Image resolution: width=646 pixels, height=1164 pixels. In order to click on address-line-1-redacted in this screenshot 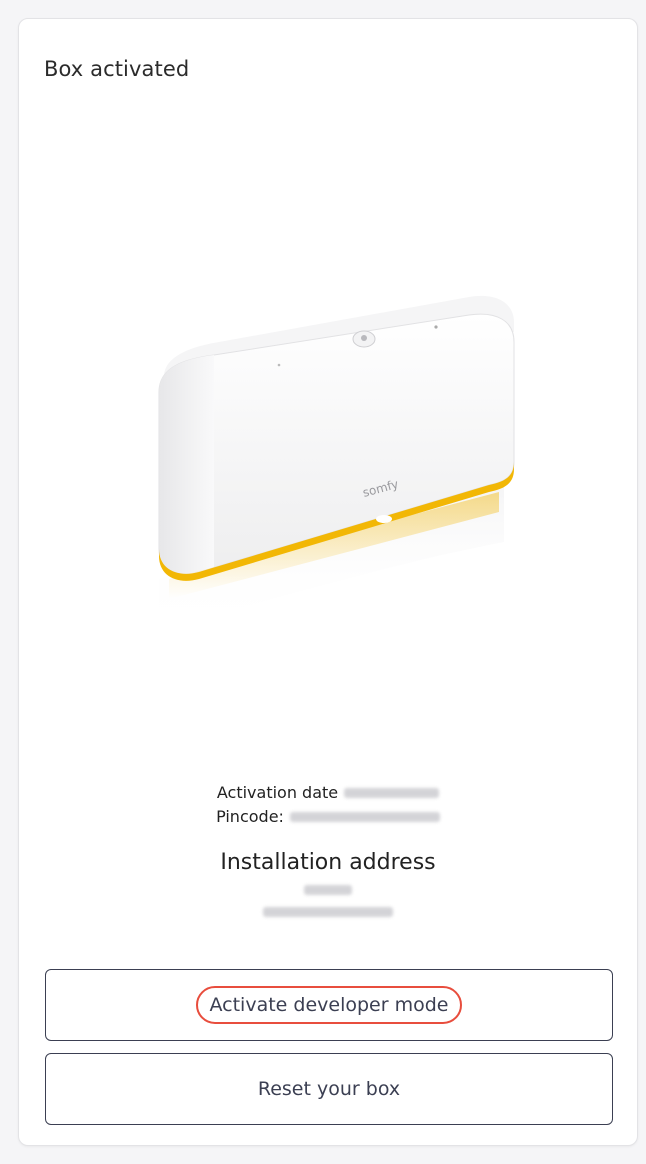, I will do `click(328, 890)`.